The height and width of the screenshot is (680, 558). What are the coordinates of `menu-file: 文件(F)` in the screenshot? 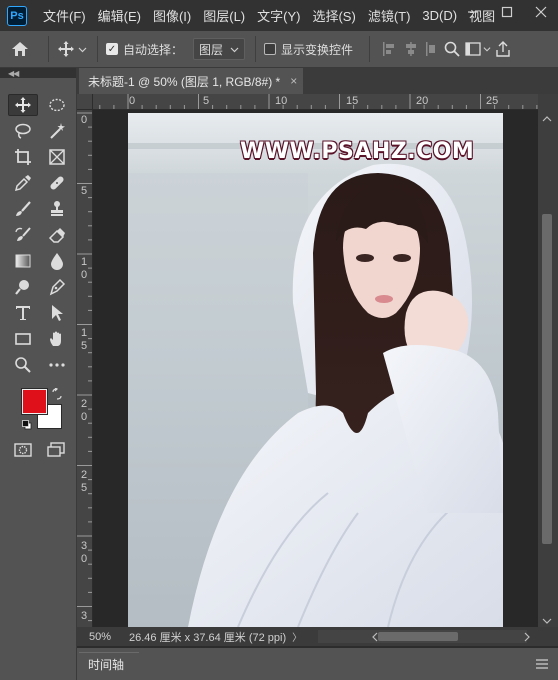 It's located at (64, 15).